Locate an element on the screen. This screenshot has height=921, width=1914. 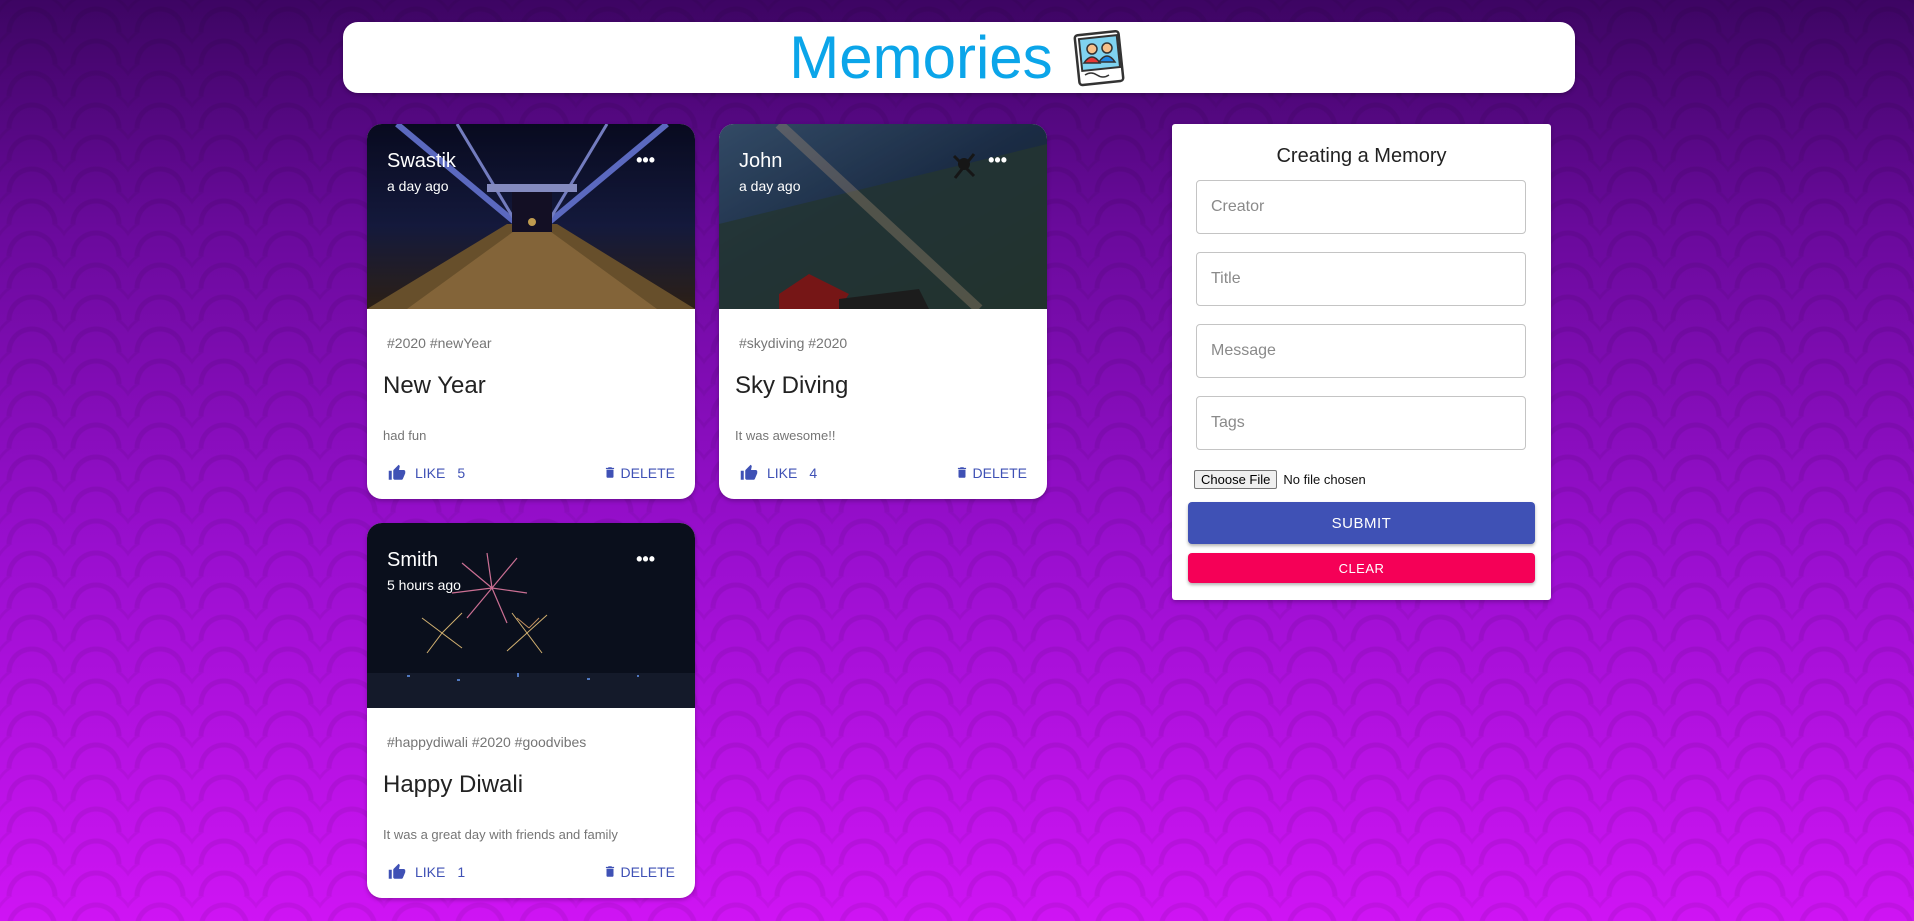
like-button: LIKE 1 is located at coordinates (426, 872).